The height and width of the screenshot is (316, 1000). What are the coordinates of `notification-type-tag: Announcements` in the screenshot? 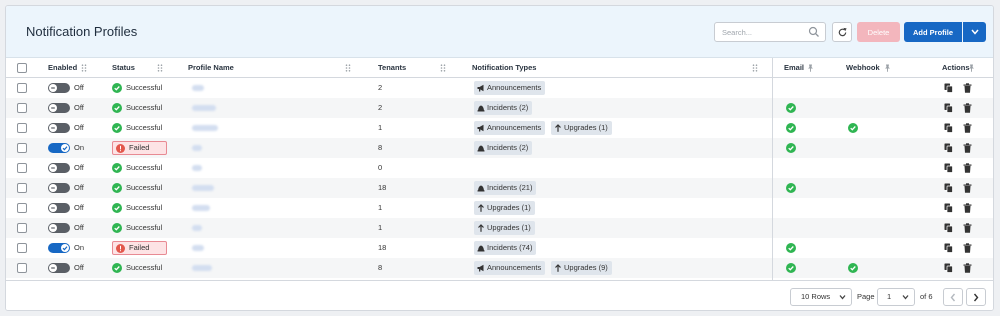 It's located at (510, 128).